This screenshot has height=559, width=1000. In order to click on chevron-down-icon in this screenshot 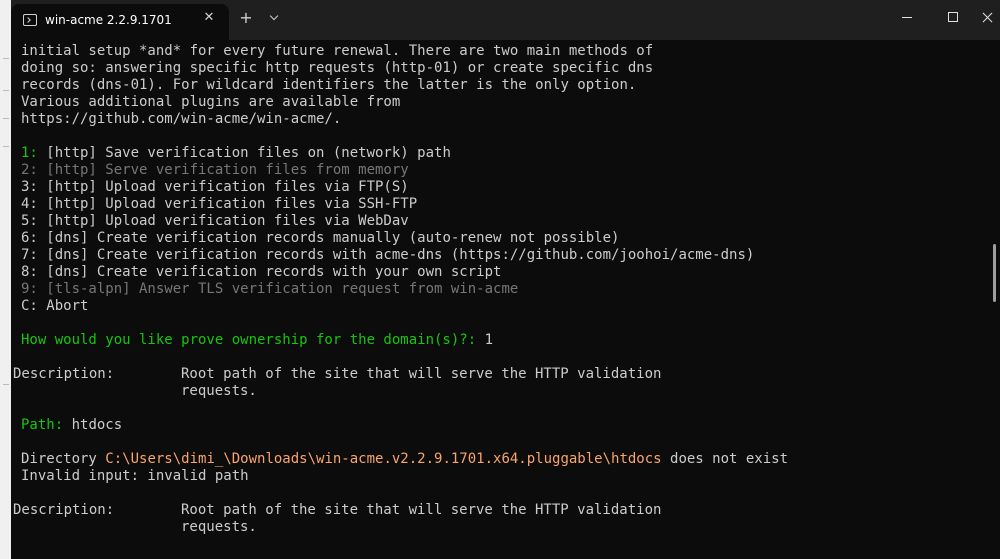, I will do `click(274, 18)`.